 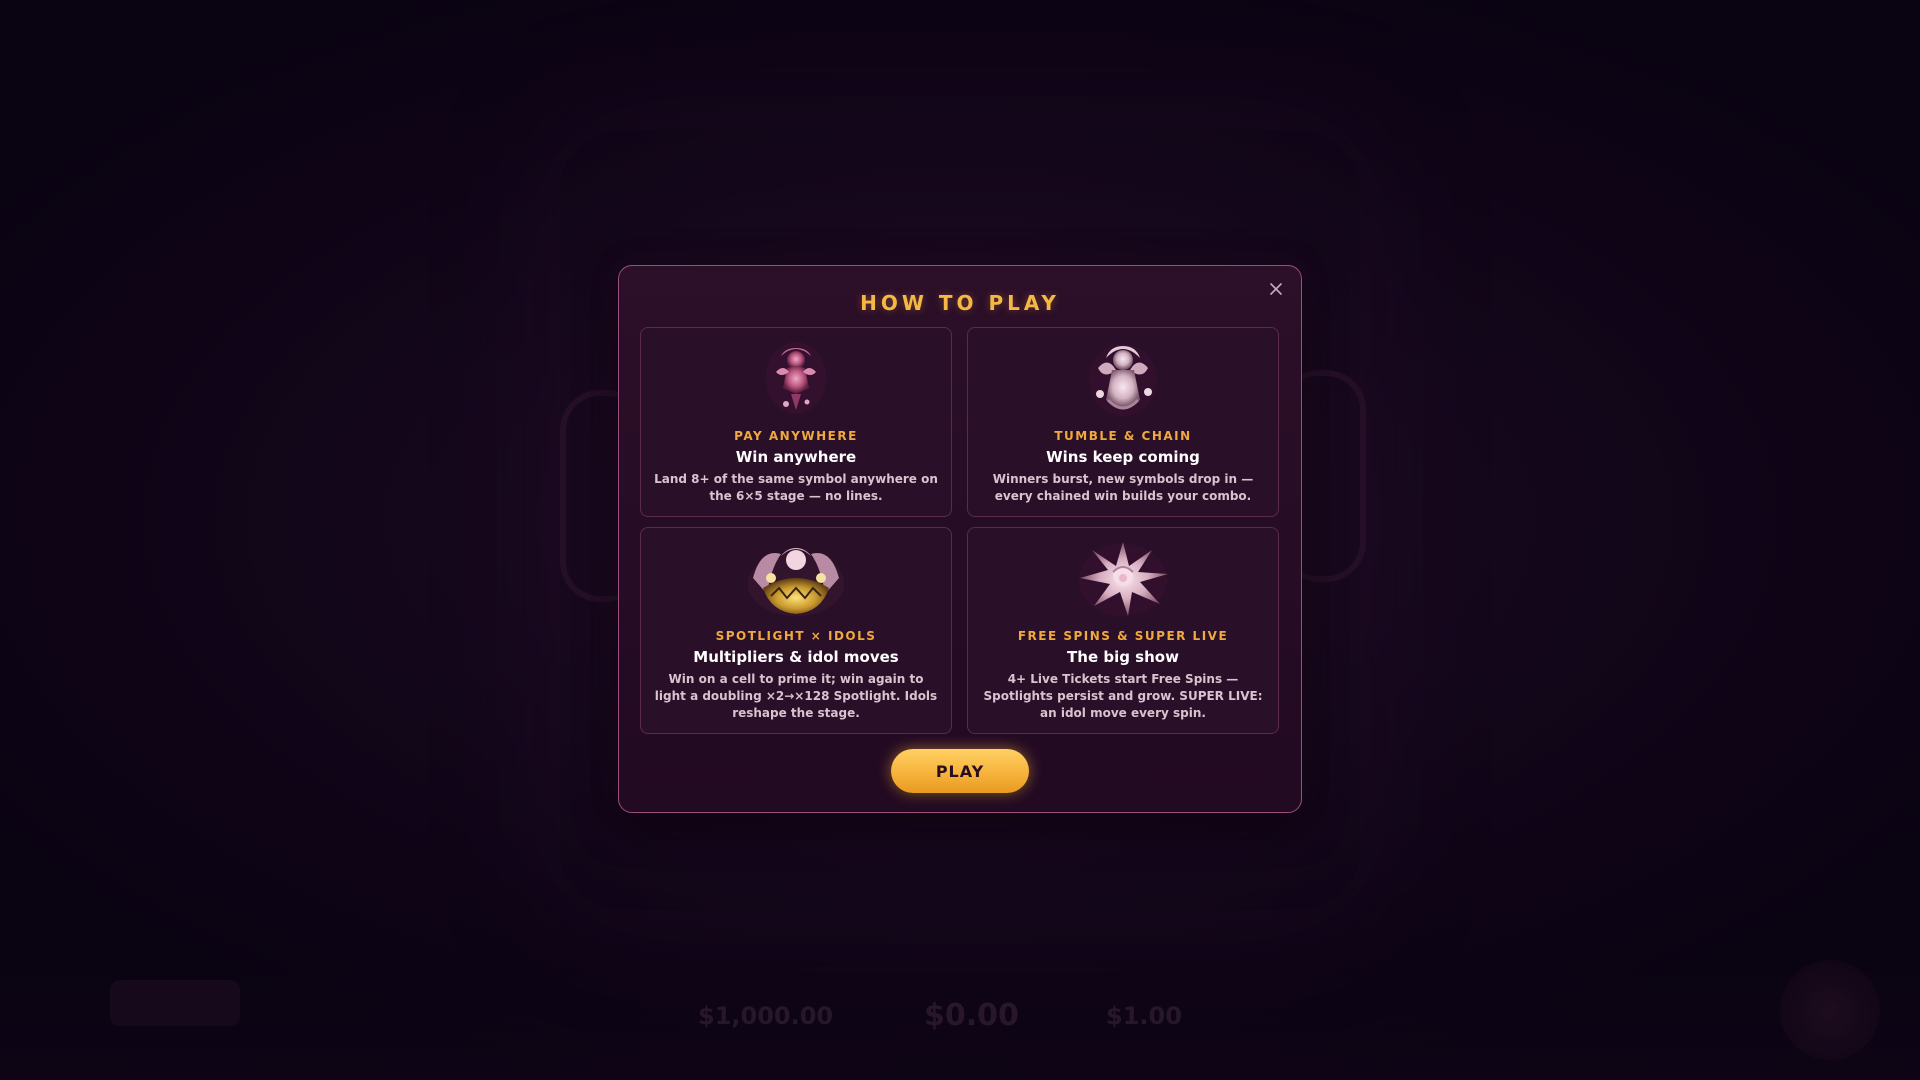 I want to click on idol-group-gold-icon, so click(x=796, y=578).